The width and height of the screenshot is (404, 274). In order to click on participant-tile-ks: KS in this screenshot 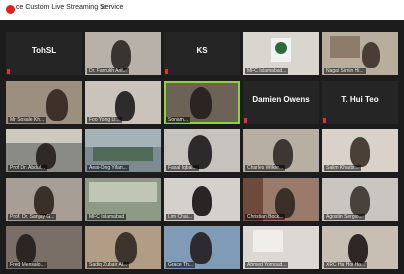, I will do `click(202, 53)`.